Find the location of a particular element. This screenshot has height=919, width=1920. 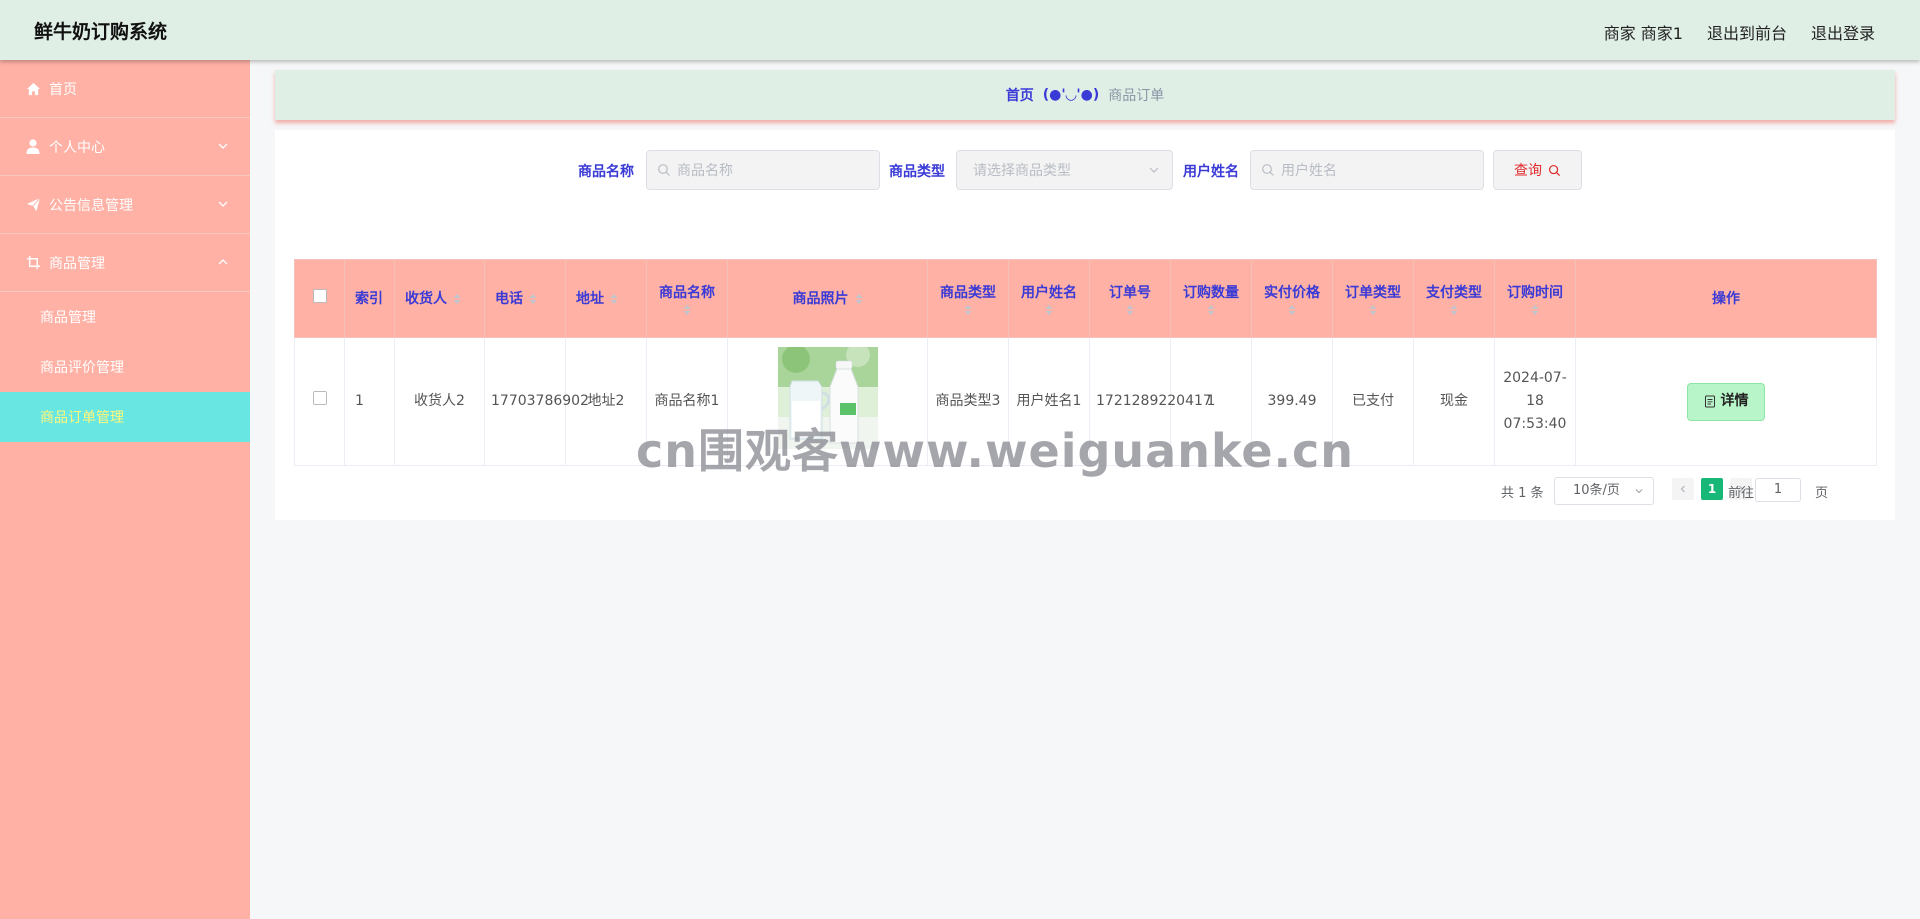

column-header-paid-price: 实付价格 is located at coordinates (1292, 298).